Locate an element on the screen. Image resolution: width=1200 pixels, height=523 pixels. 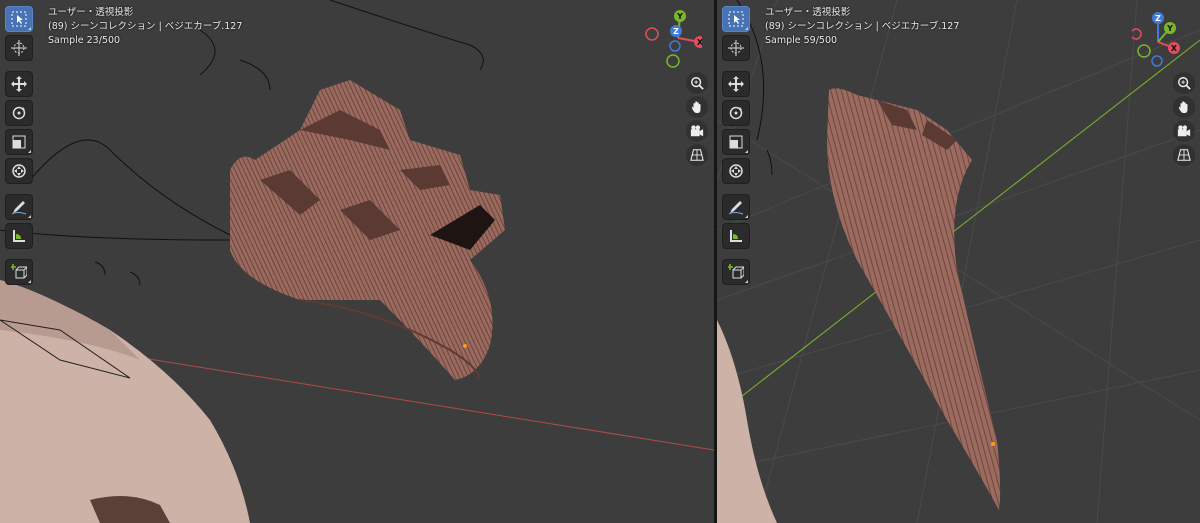
camera-control-right is located at coordinates (1184, 131).